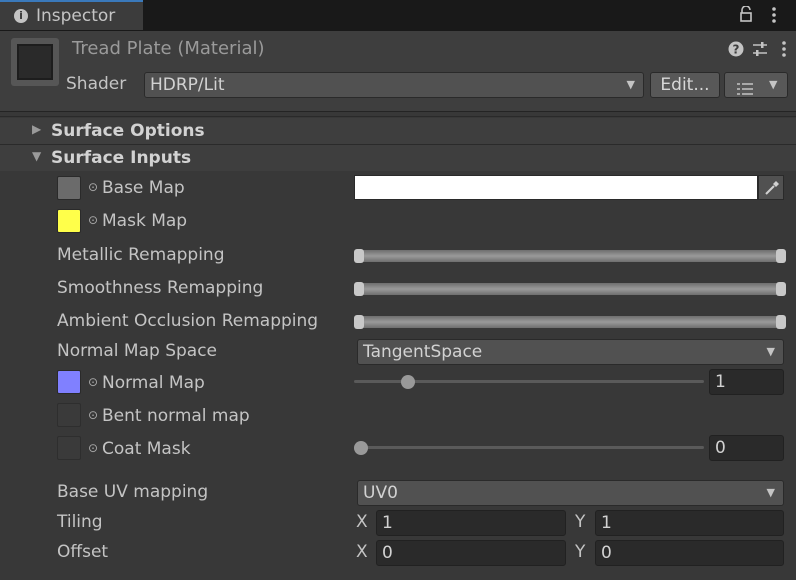 The height and width of the screenshot is (580, 796). Describe the element at coordinates (580, 552) in the screenshot. I see `offset-y-label: Y` at that location.